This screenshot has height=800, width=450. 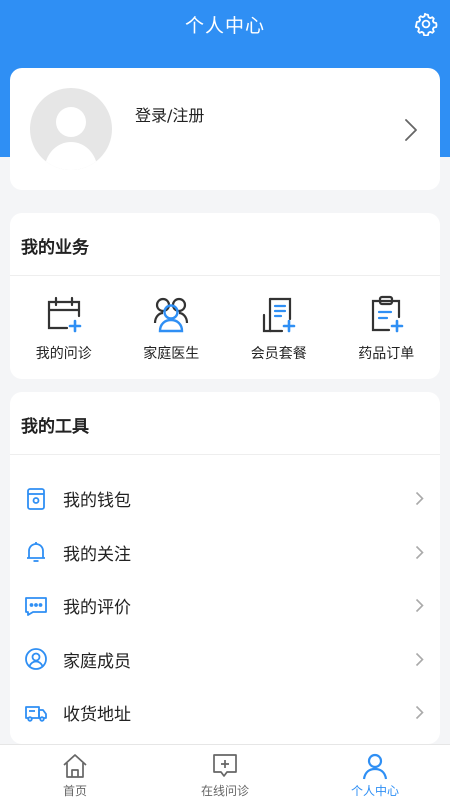 I want to click on tab-online-consult: 在线问诊, so click(x=225, y=772).